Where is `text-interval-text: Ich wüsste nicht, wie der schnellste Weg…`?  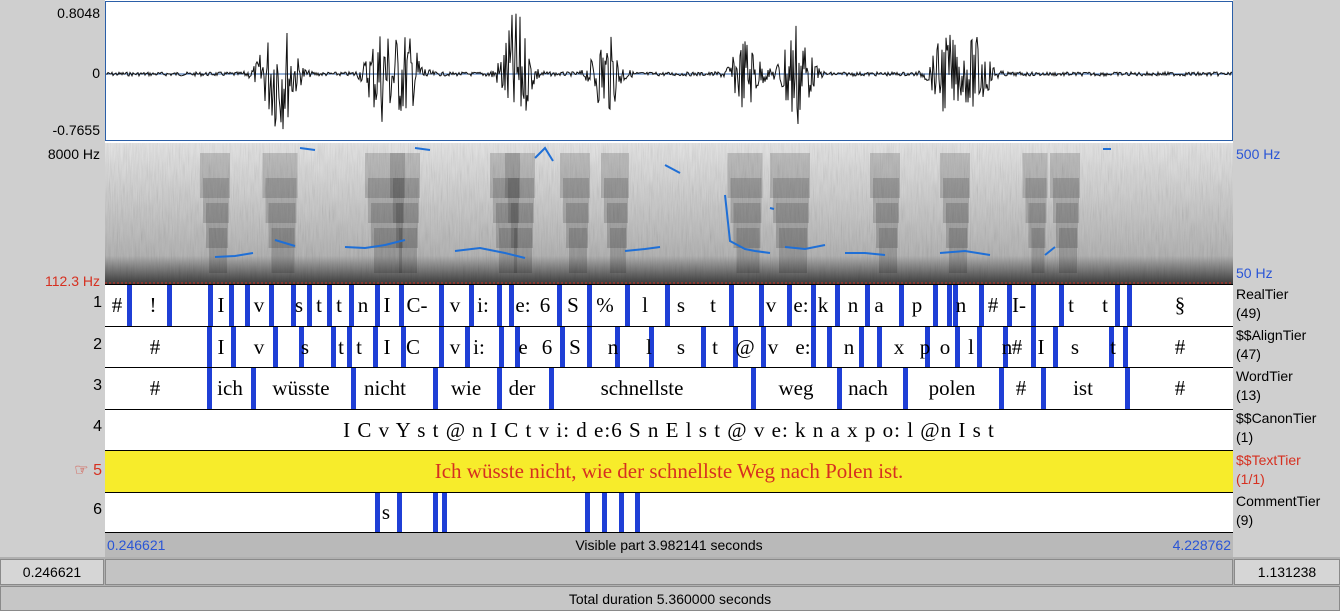 text-interval-text: Ich wüsste nicht, wie der schnellste Weg… is located at coordinates (669, 471).